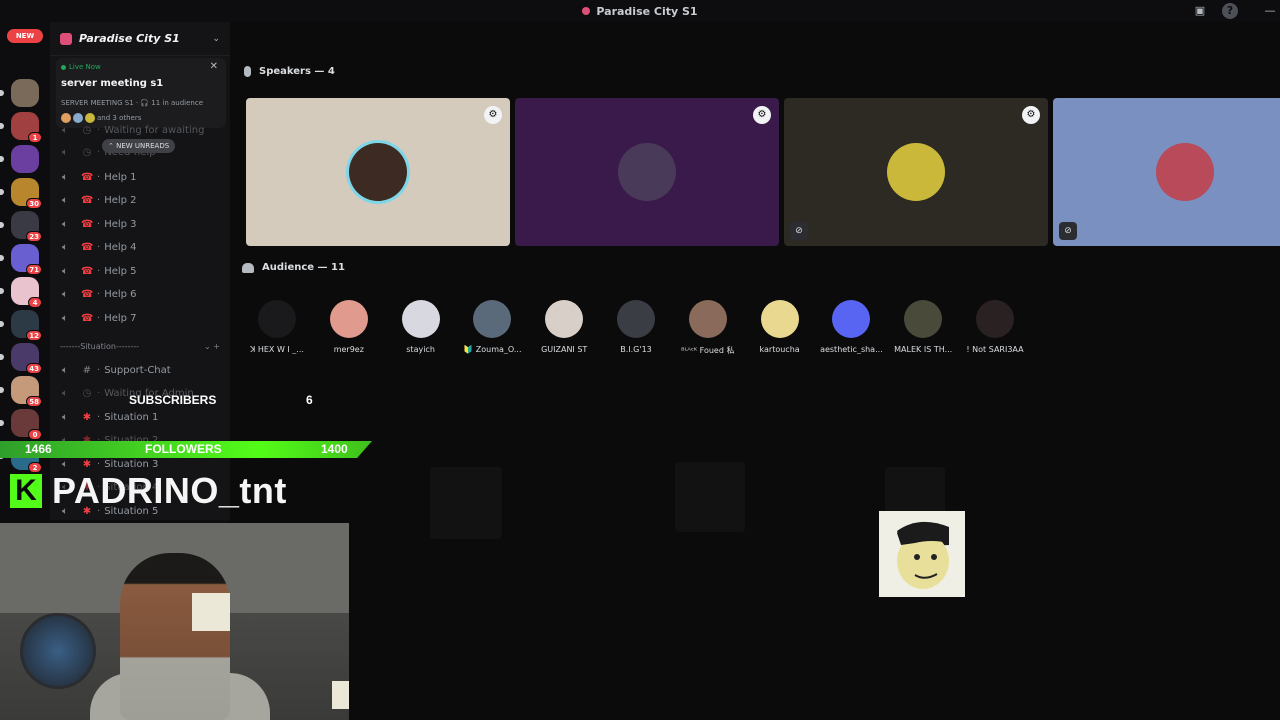 The width and height of the screenshot is (1280, 720). I want to click on channel-support-chat: 🔈︎ # · Support-Chat, so click(142, 370).